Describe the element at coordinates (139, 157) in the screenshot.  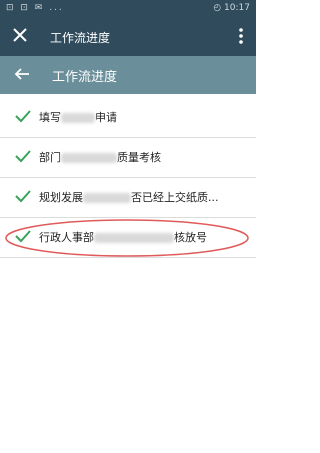
I see `step-label-suffix: 质量考核` at that location.